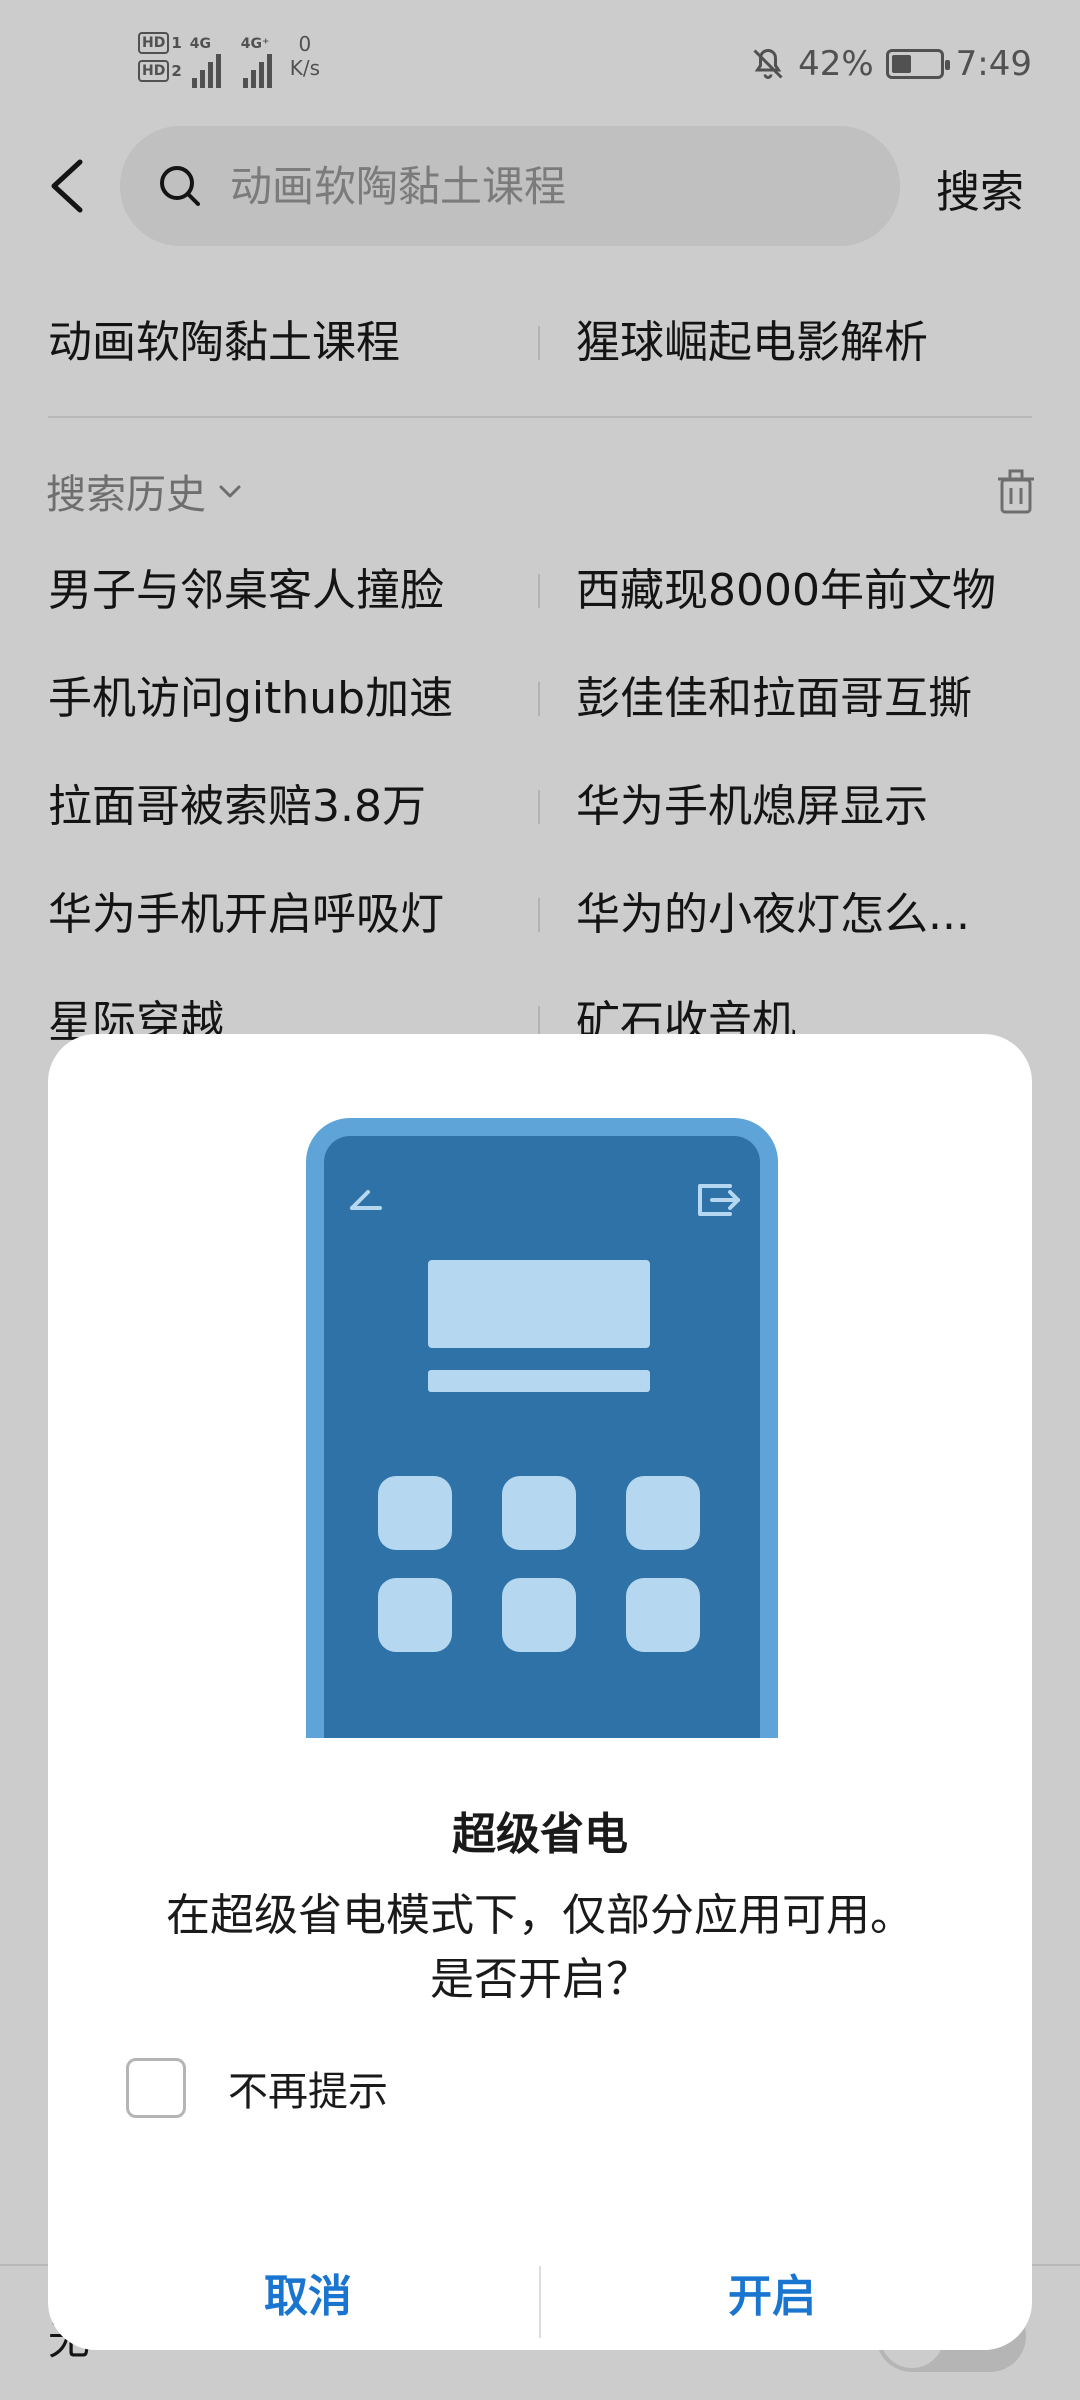  Describe the element at coordinates (540, 1915) in the screenshot. I see `dialog-message-line: 在超级省电模式下，仅部分应用可用。` at that location.